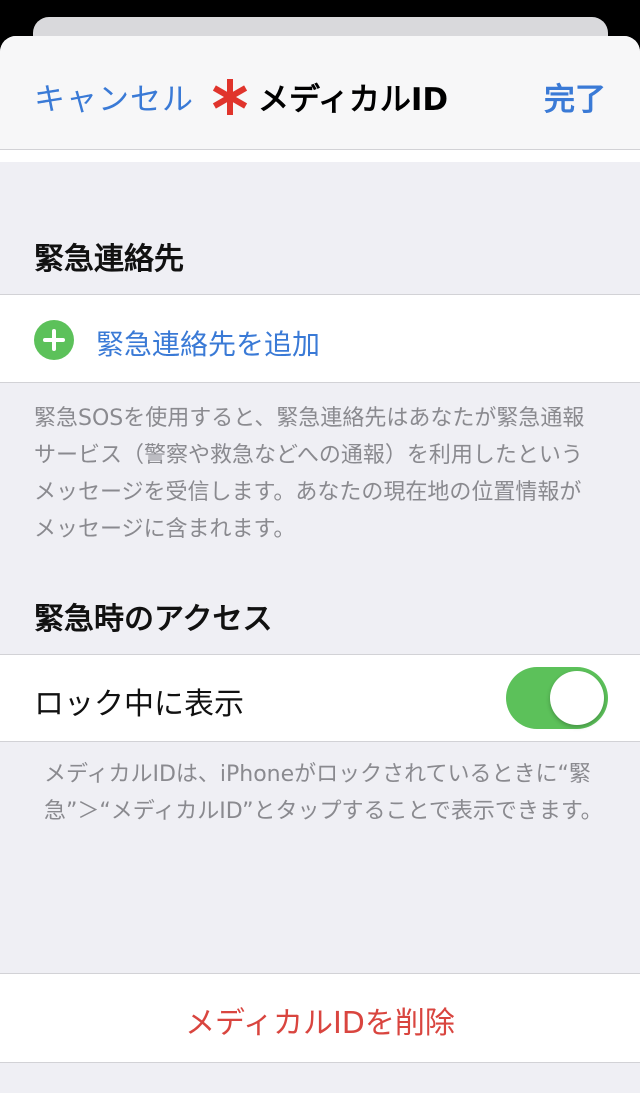  What do you see at coordinates (353, 100) in the screenshot?
I see `page-title-label: メディカルID` at bounding box center [353, 100].